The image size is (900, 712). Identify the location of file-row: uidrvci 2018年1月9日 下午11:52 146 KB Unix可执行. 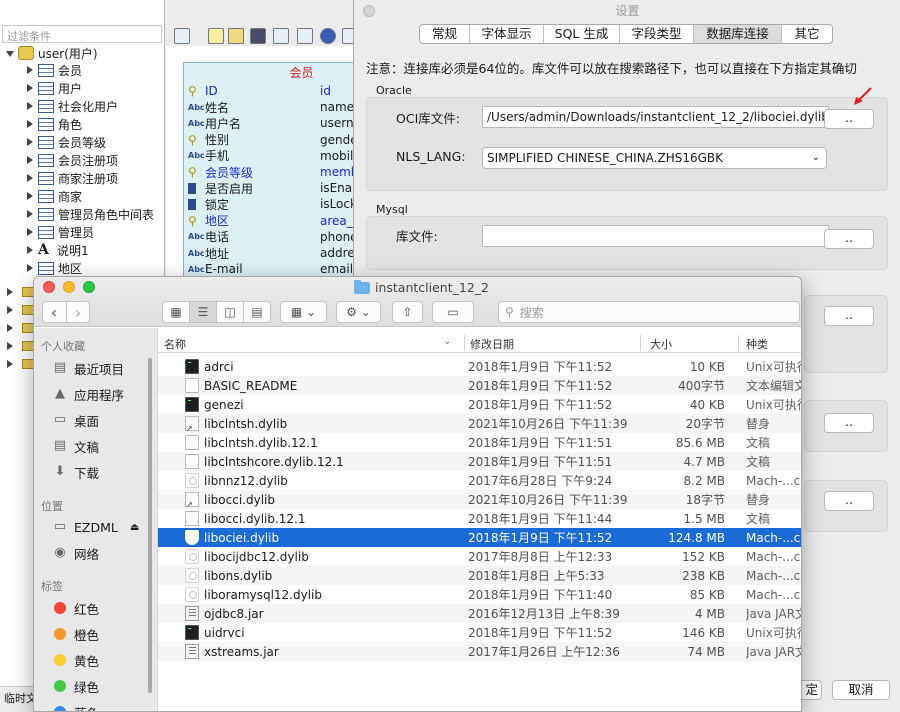
(479, 632).